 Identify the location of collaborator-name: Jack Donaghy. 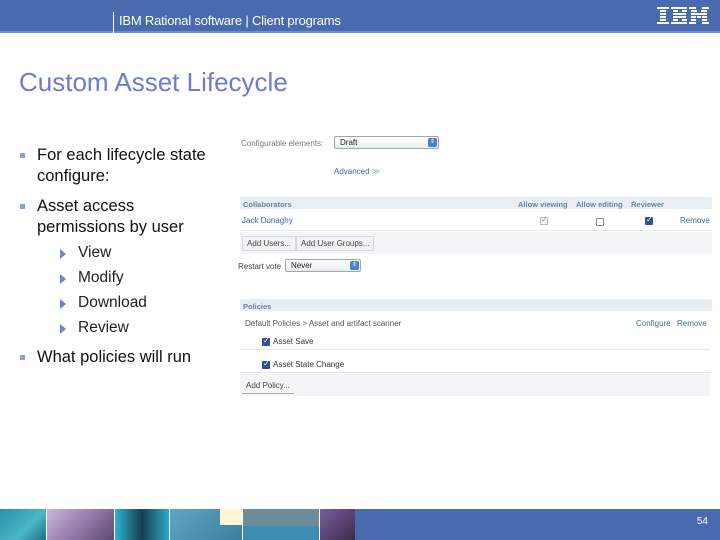
(267, 220).